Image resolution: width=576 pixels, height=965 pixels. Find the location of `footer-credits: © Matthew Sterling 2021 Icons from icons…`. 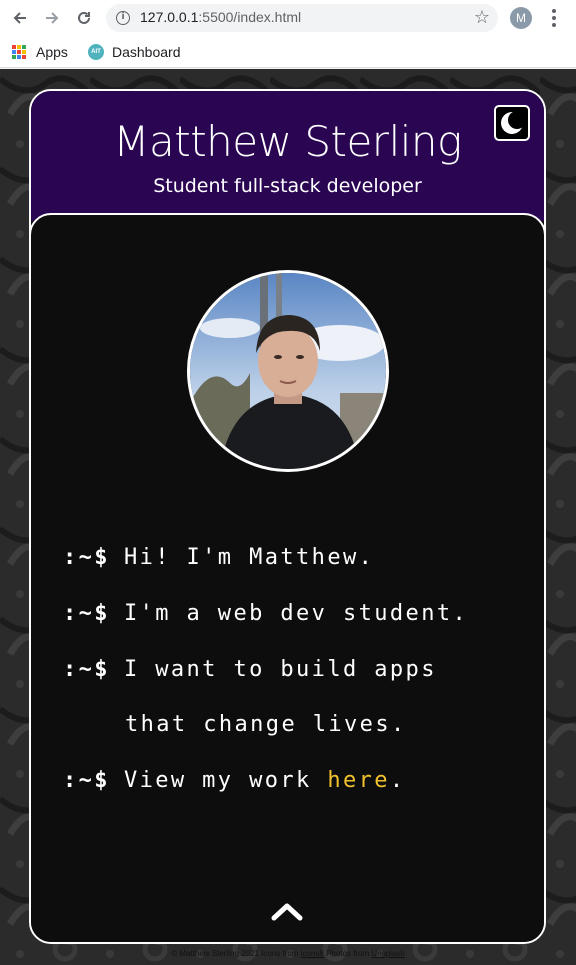

footer-credits: © Matthew Sterling 2021 Icons from icons… is located at coordinates (288, 953).